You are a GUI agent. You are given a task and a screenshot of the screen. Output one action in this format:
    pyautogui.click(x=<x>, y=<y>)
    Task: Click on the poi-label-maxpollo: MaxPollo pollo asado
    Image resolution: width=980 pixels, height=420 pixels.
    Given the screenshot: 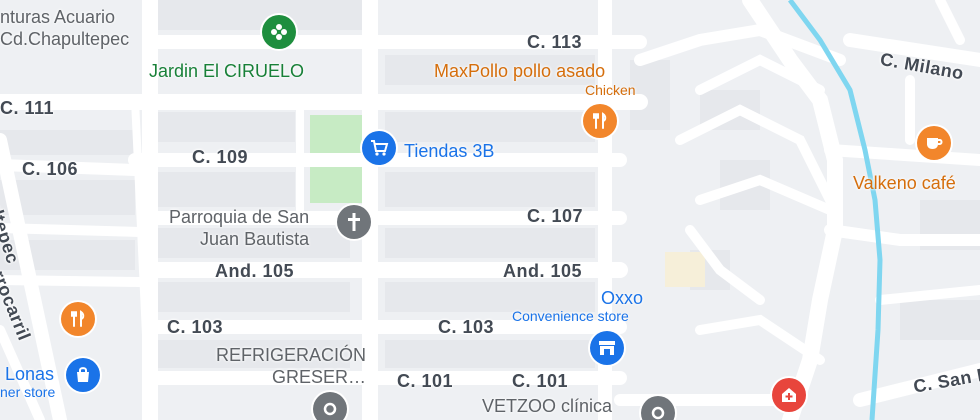 What is the action you would take?
    pyautogui.click(x=519, y=71)
    